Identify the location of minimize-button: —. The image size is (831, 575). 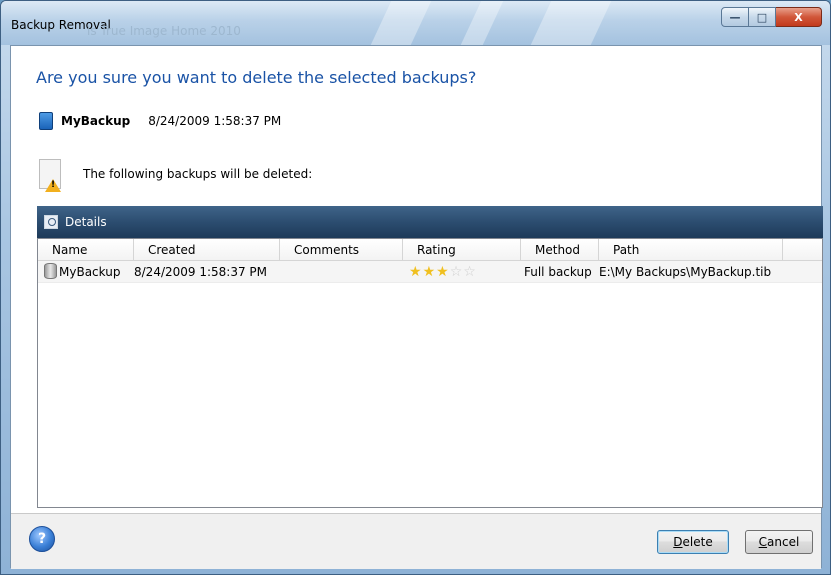
(735, 17).